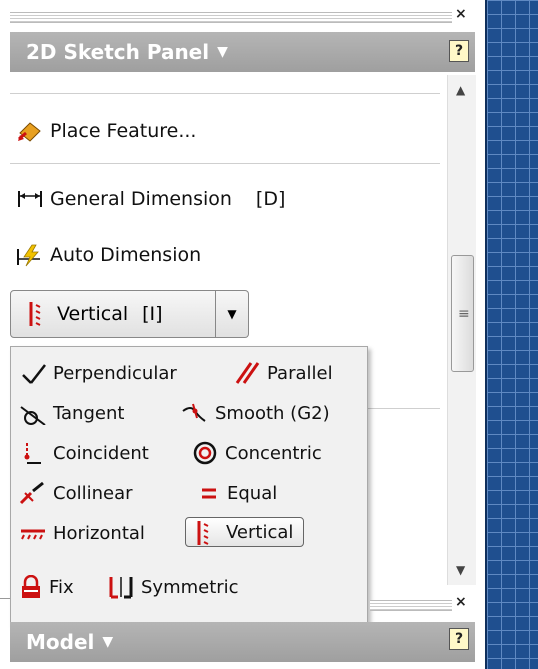  What do you see at coordinates (33, 493) in the screenshot?
I see `collinear-icon` at bounding box center [33, 493].